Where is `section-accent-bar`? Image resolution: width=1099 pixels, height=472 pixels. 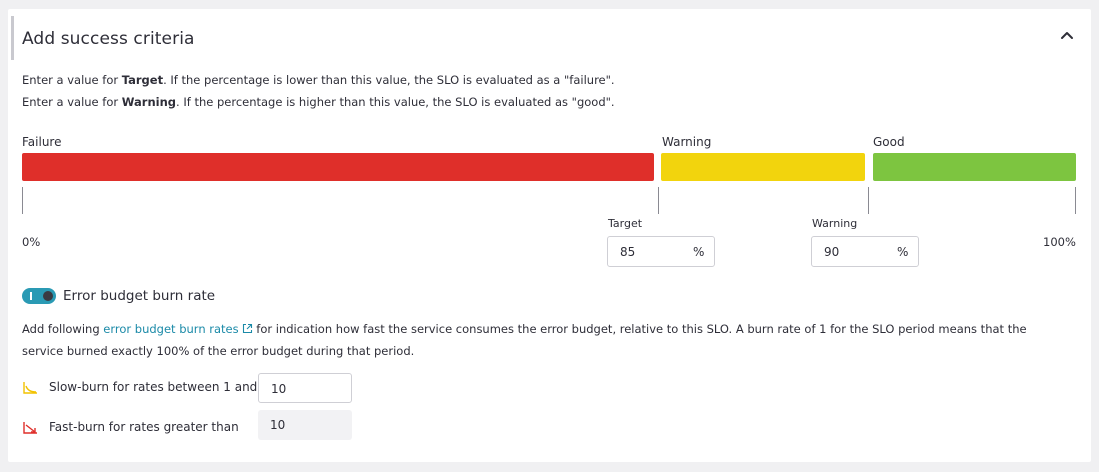 section-accent-bar is located at coordinates (12, 38).